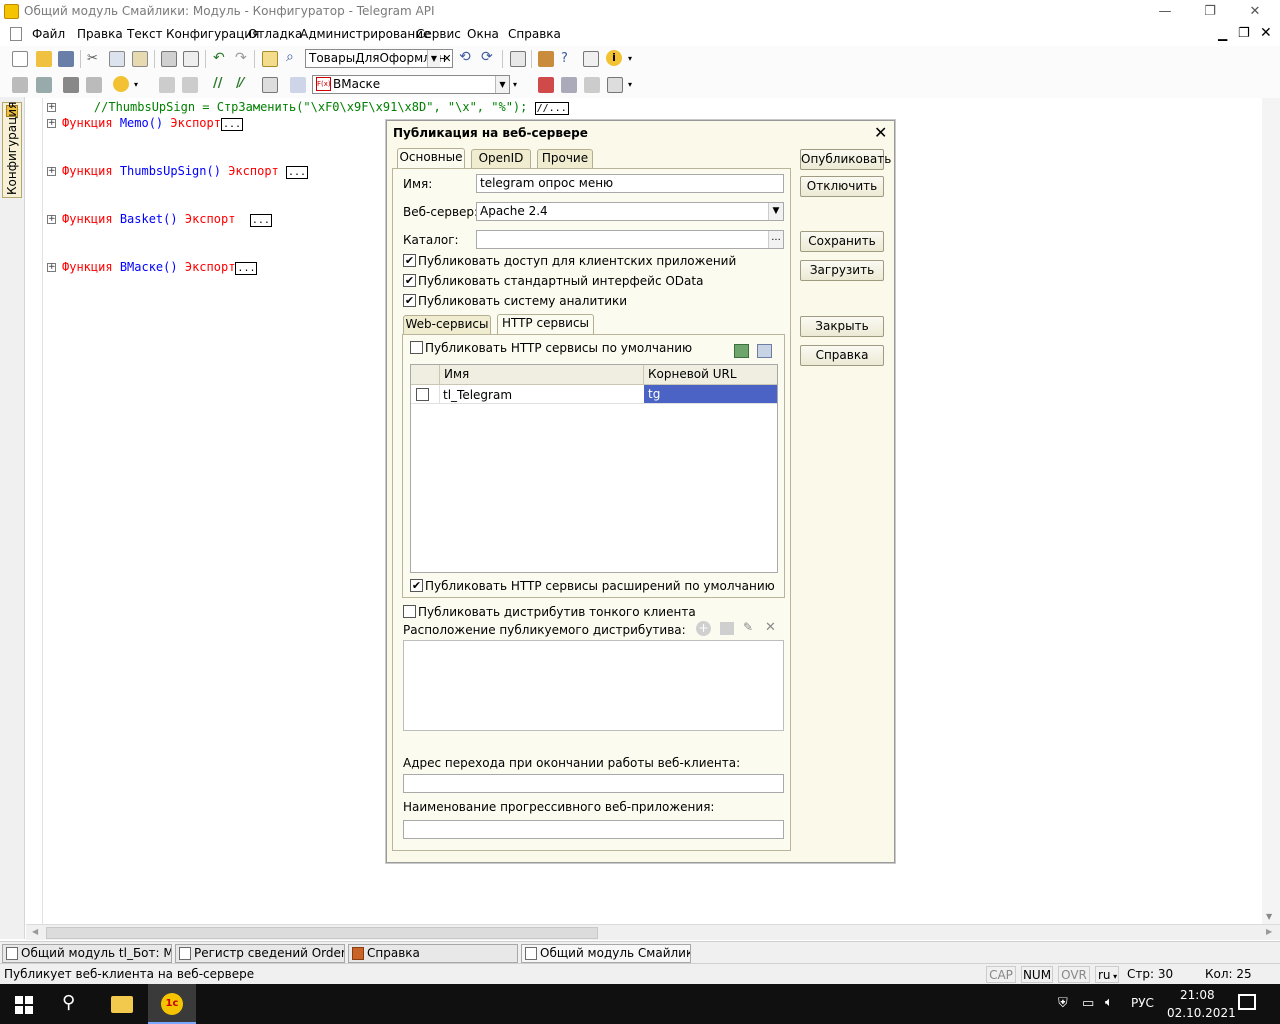 This screenshot has height=1024, width=1280. Describe the element at coordinates (775, 211) in the screenshot. I see `chevron-down-icon: ▼` at that location.